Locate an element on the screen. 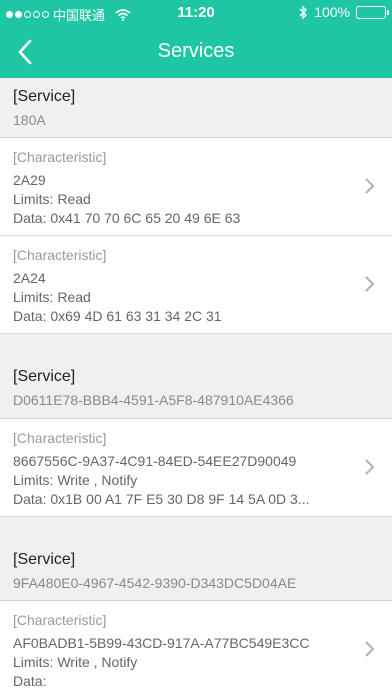 Image resolution: width=392 pixels, height=696 pixels. characteristic-uuid: 2A24 is located at coordinates (29, 278).